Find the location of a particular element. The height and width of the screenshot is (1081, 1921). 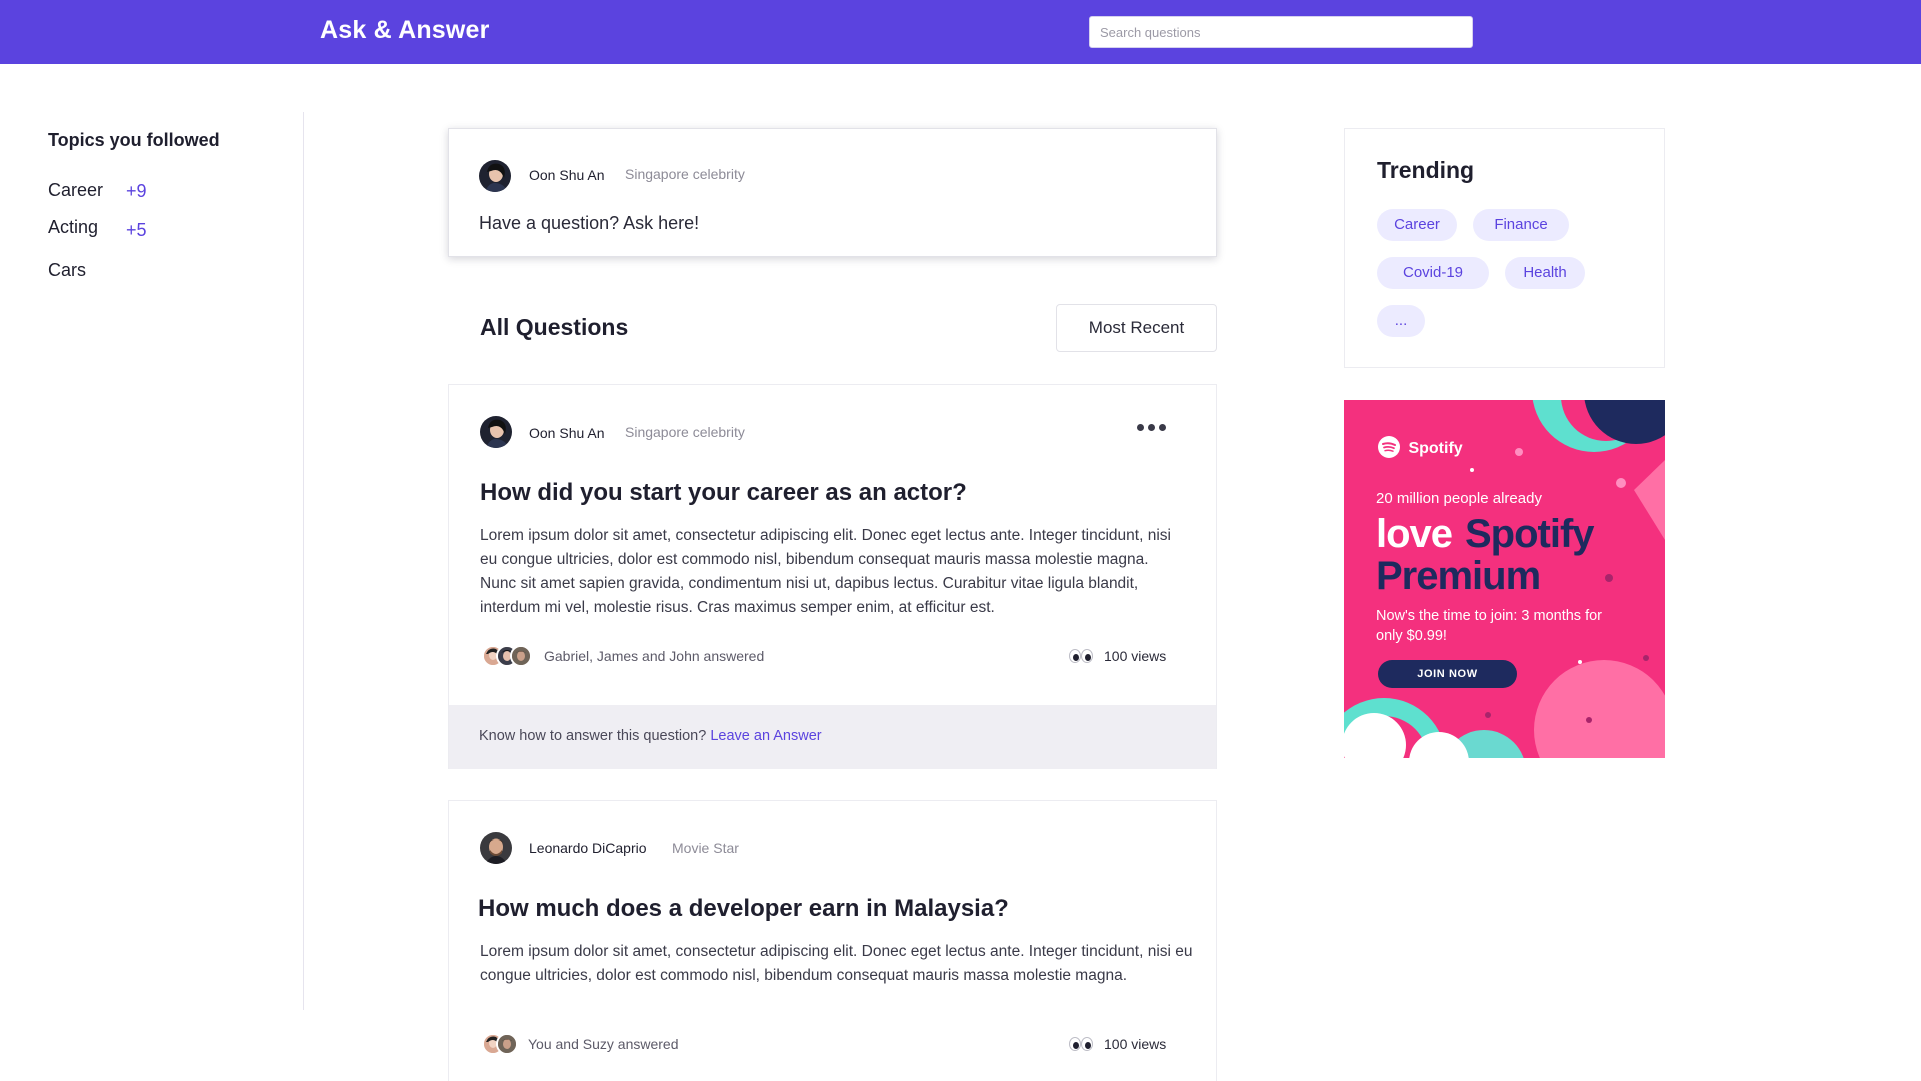

topic-new-count-badge: +9 is located at coordinates (136, 191).